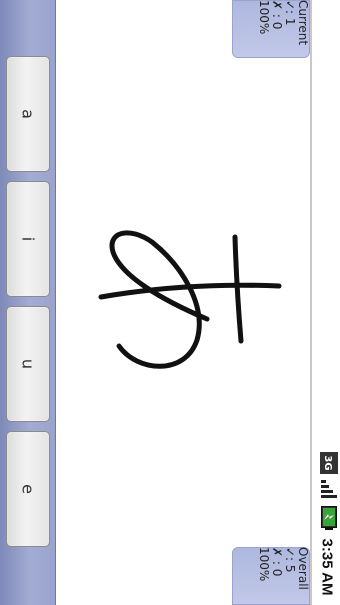 The image size is (340, 605). What do you see at coordinates (290, 560) in the screenshot?
I see `overall-correct-count: ✓: 5` at bounding box center [290, 560].